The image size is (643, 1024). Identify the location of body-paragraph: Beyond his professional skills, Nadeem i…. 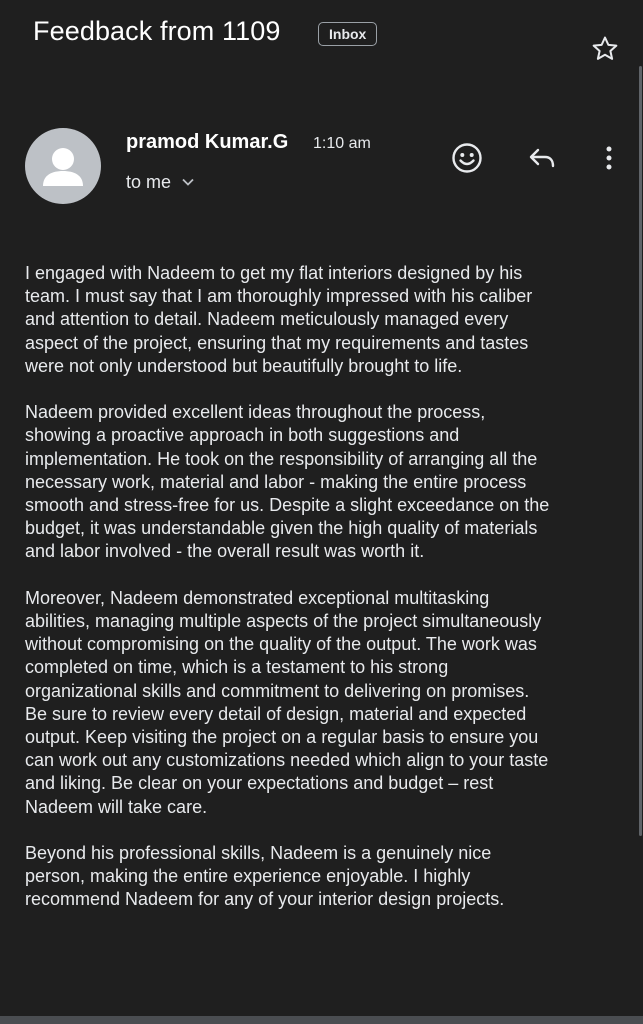
(265, 876).